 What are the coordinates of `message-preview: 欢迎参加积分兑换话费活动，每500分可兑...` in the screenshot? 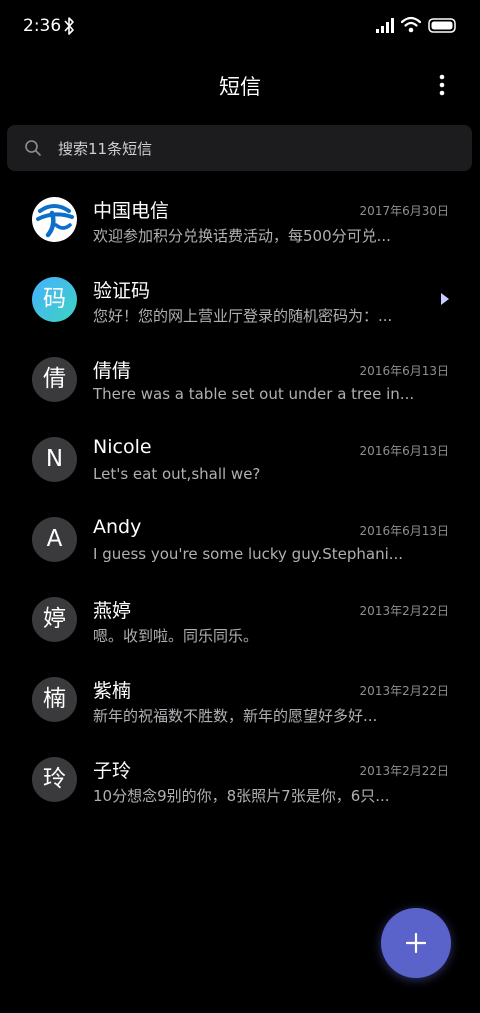 It's located at (242, 236).